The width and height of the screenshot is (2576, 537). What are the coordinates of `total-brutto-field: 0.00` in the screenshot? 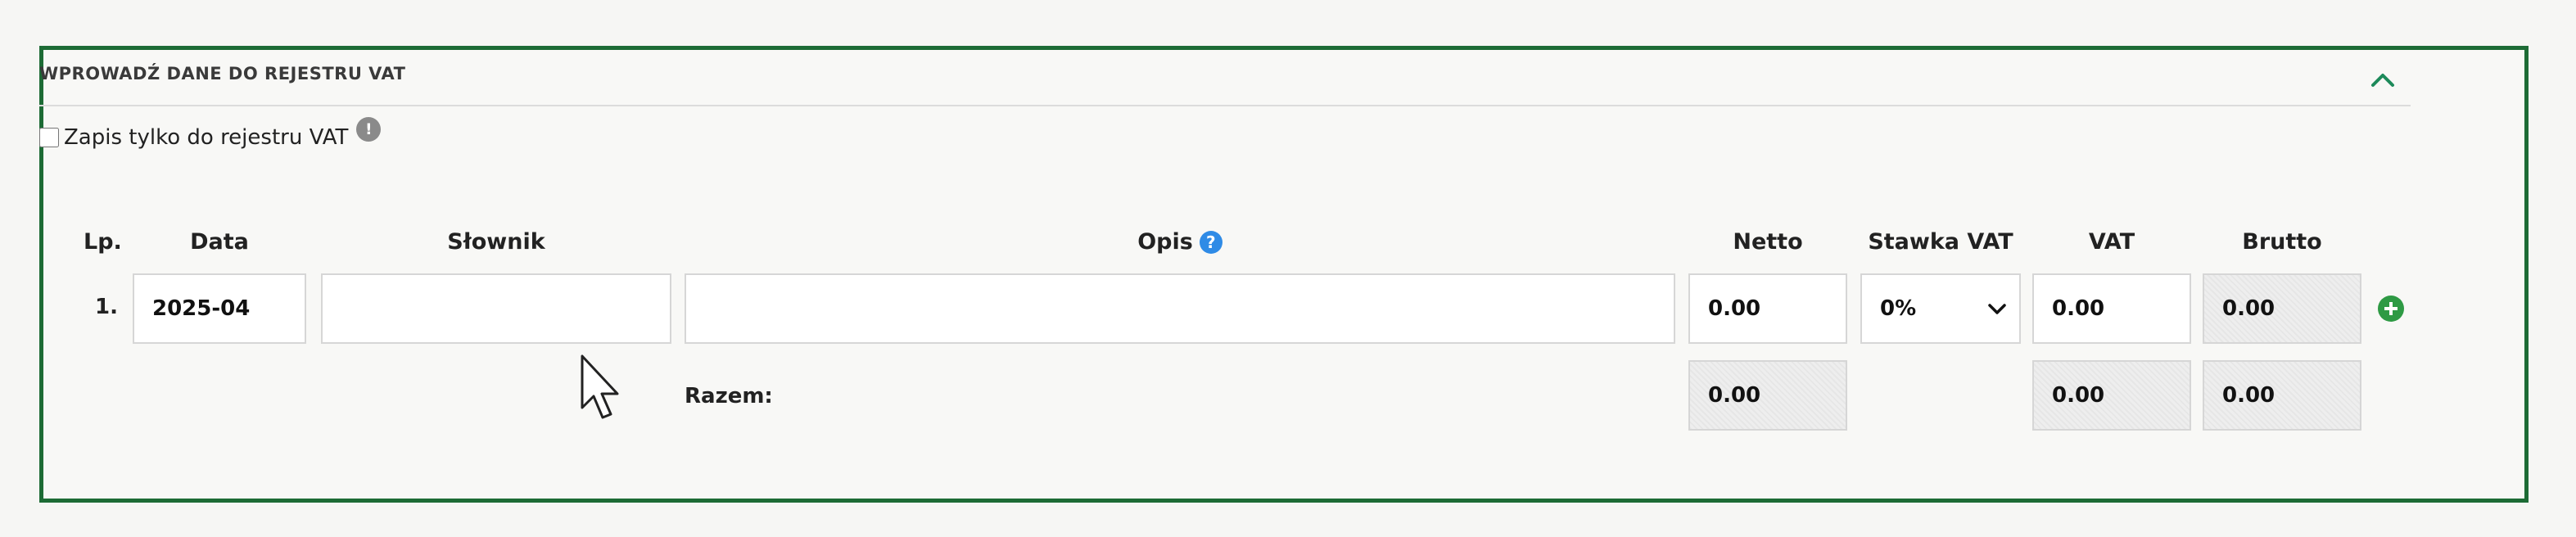 It's located at (2282, 395).